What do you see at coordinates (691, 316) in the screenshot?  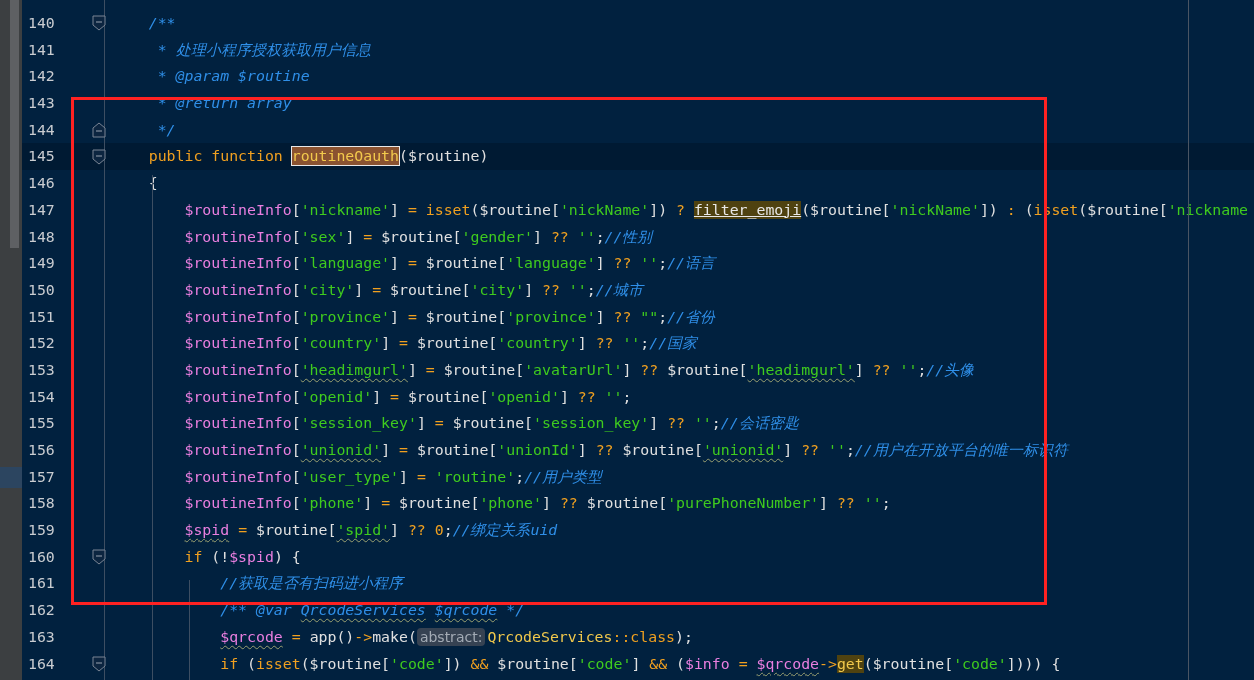 I see `comment: //省份` at bounding box center [691, 316].